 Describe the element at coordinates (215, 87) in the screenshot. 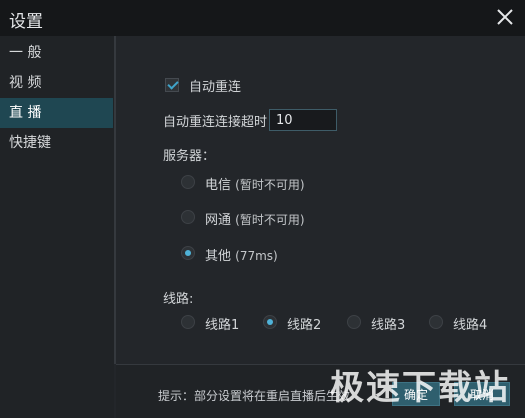

I see `auto-reconnect-label: 自动重连` at that location.